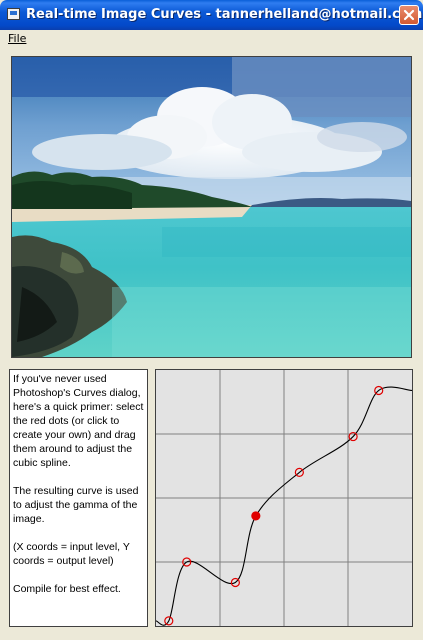  What do you see at coordinates (13, 14) in the screenshot?
I see `app-icon` at bounding box center [13, 14].